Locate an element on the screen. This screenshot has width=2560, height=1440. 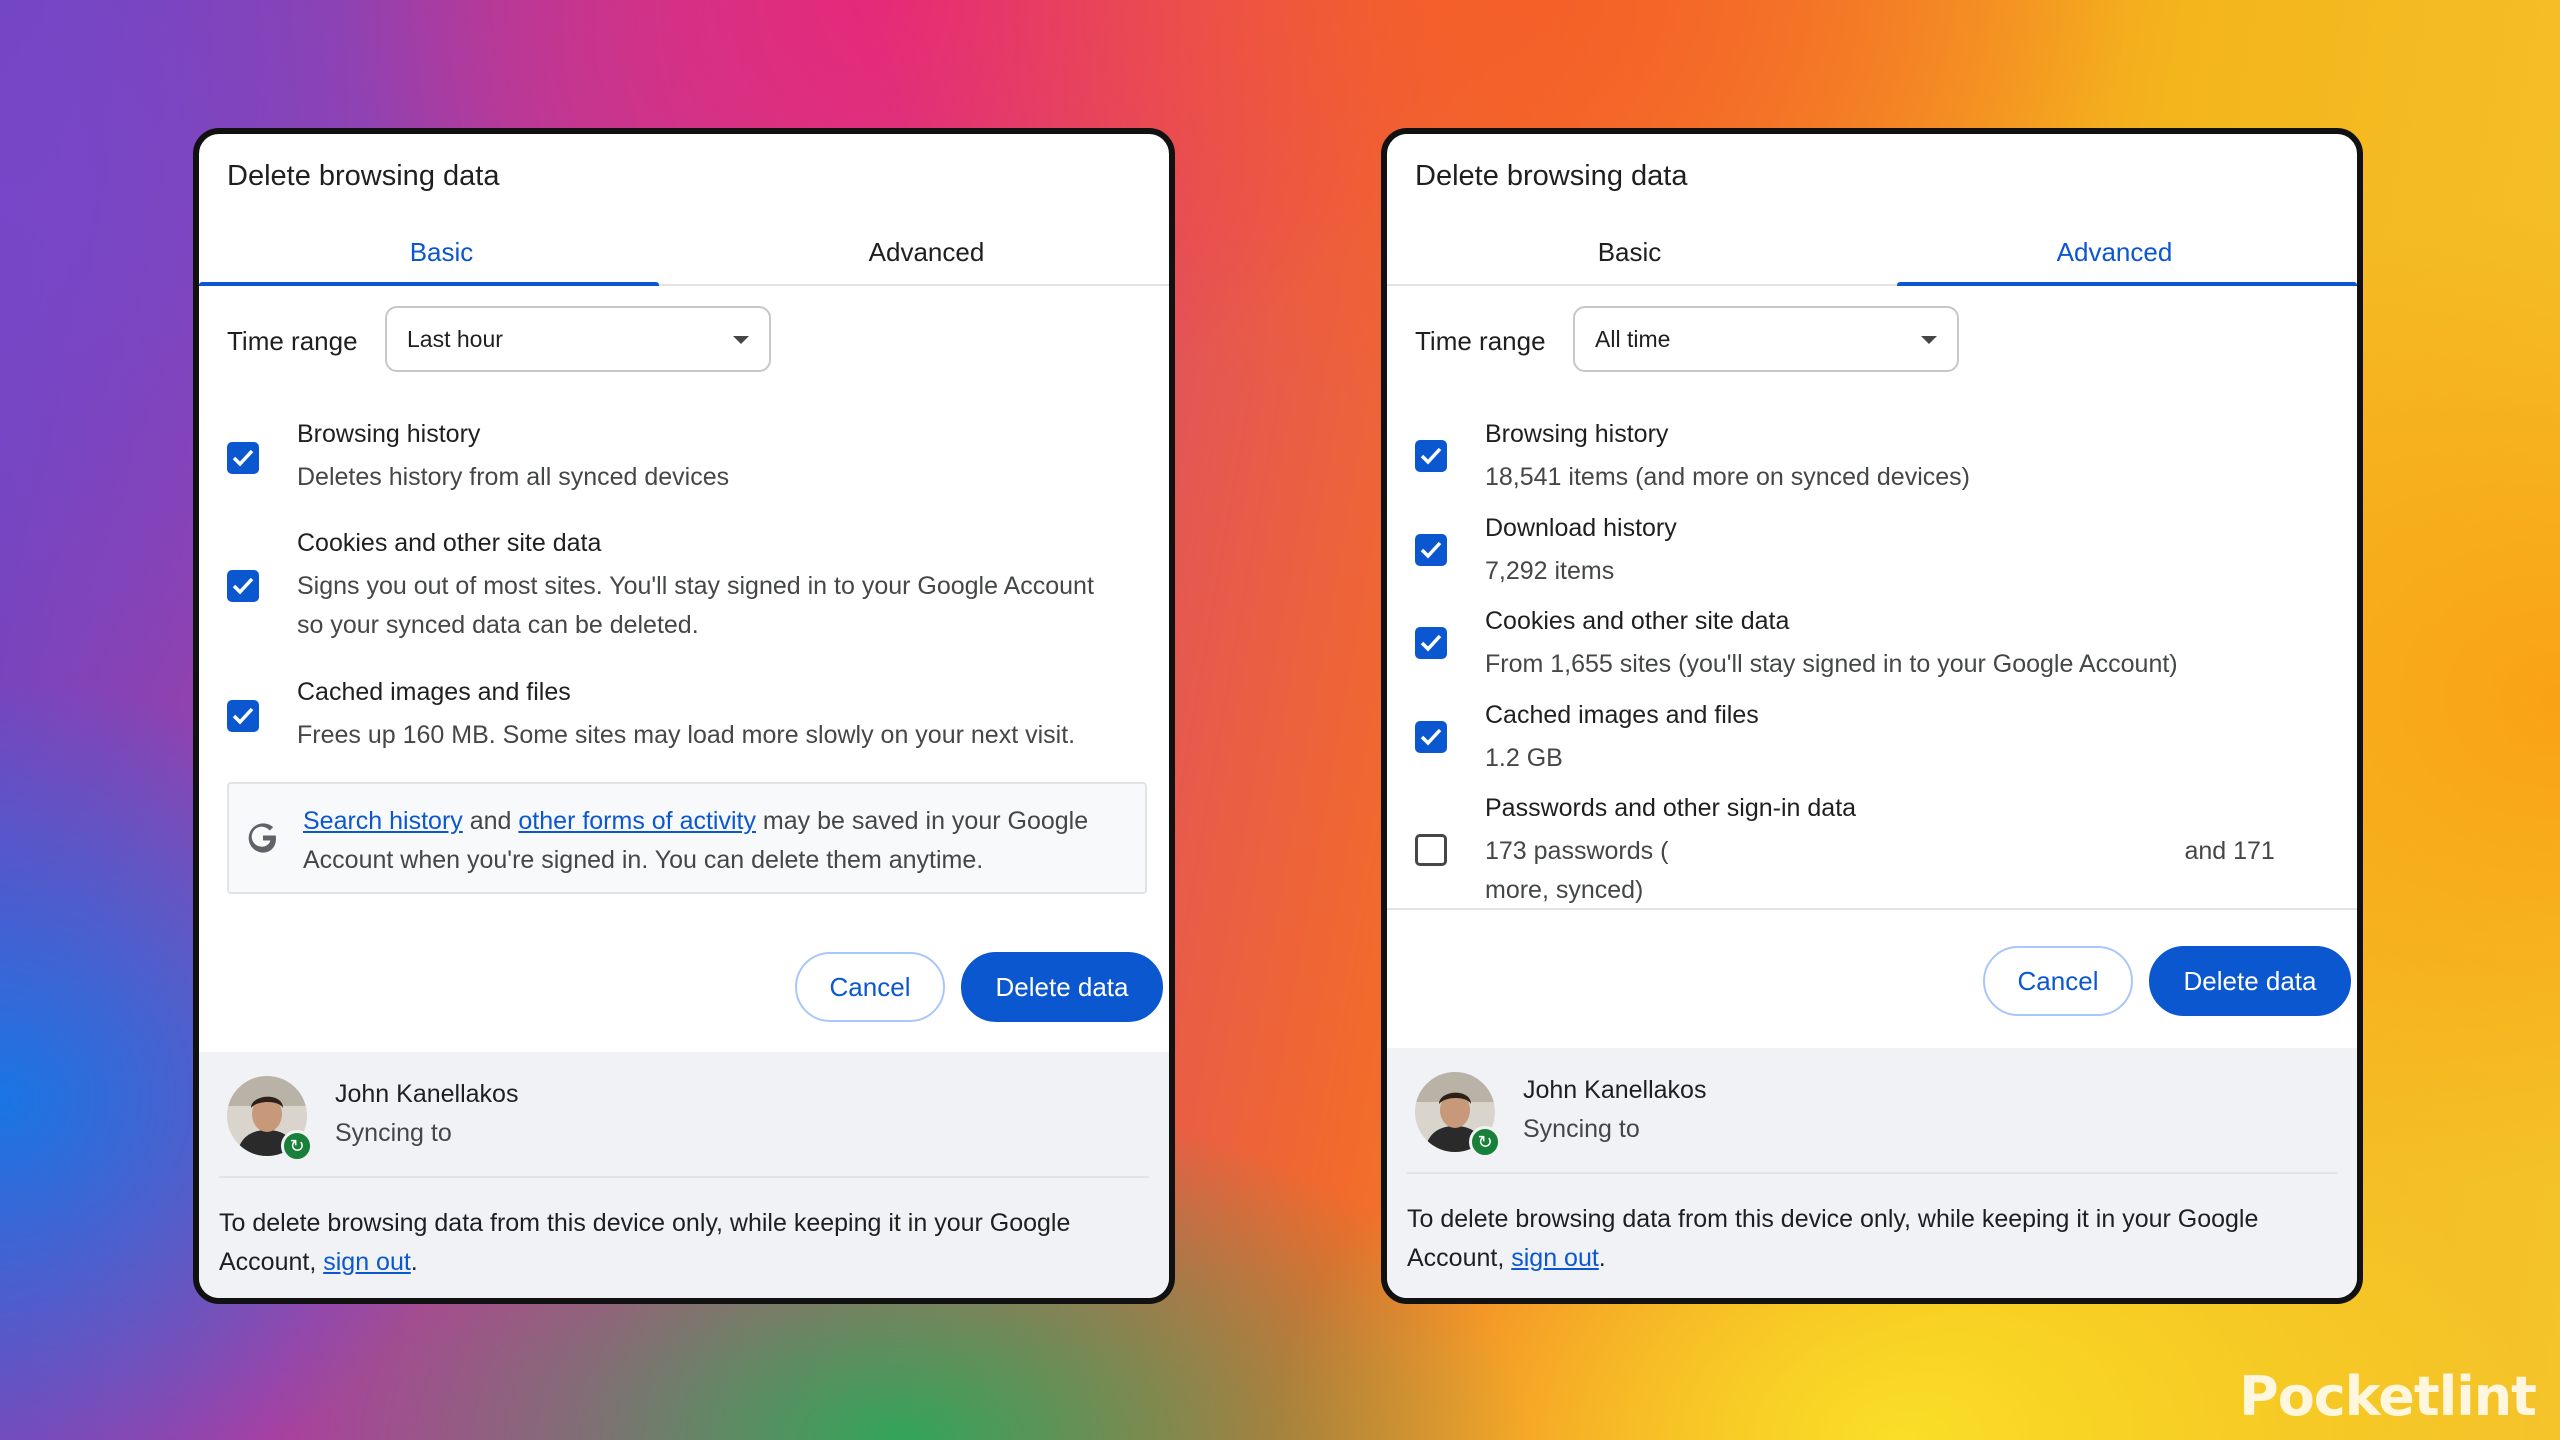
options-divider is located at coordinates (1872, 909).